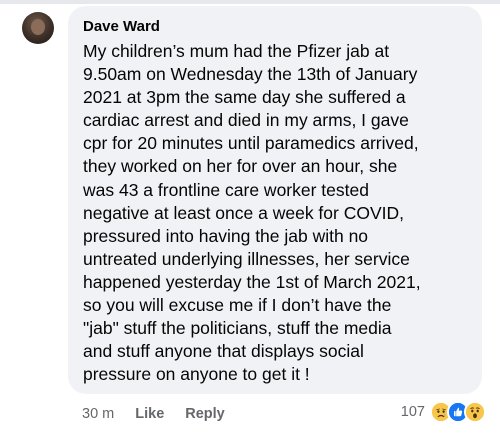  I want to click on comment-author: Dave Ward, so click(277, 27).